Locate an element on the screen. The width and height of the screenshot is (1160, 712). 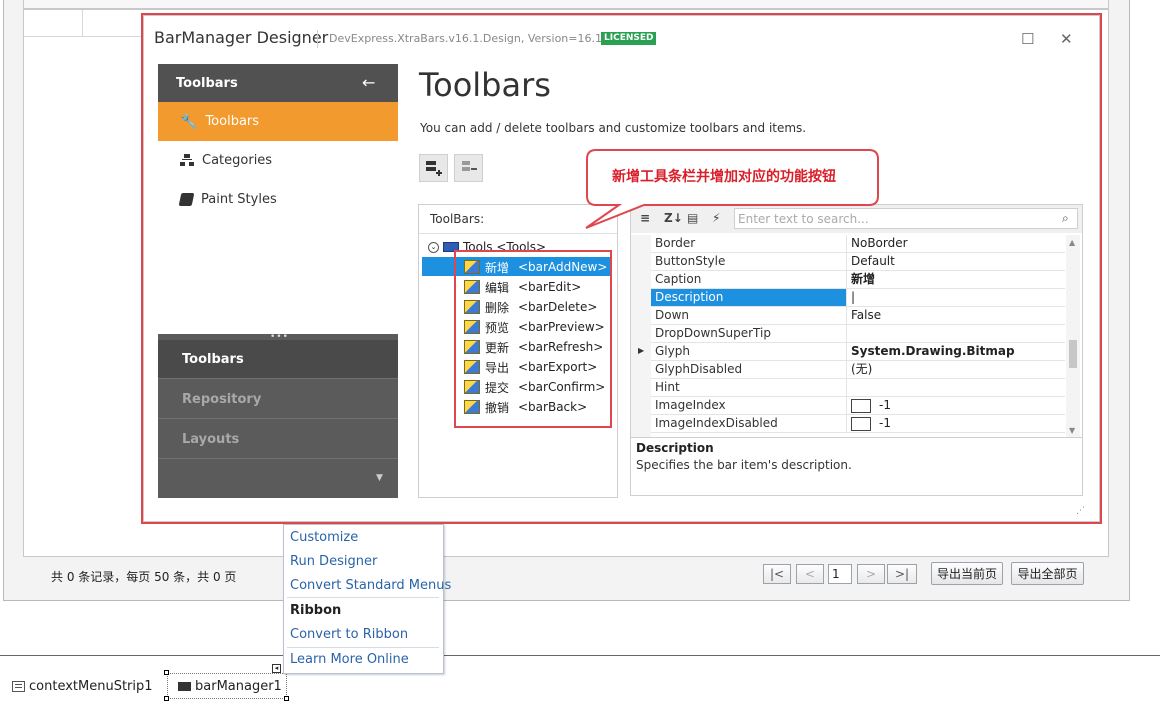
export-all-button: 导出全部页 is located at coordinates (1047, 573).